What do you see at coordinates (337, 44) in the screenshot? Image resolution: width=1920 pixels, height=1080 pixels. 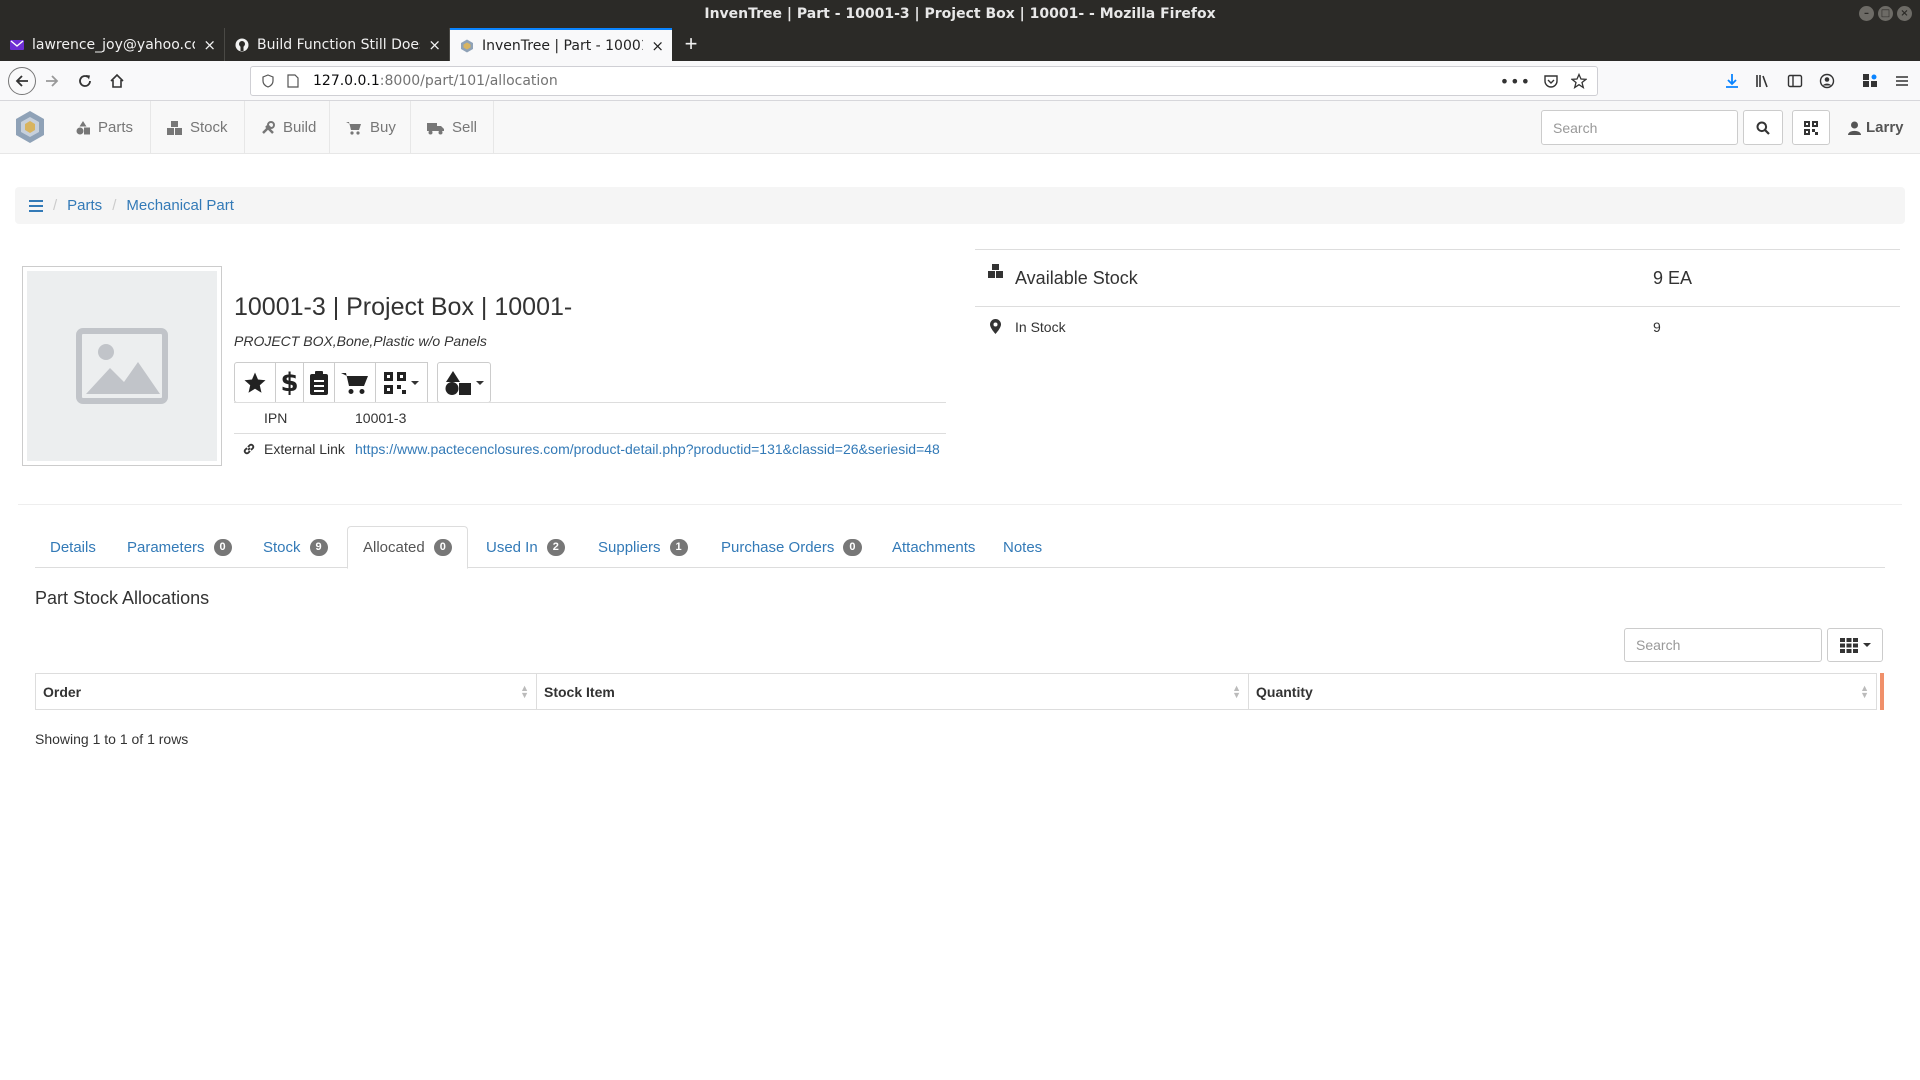 I see `browser-tab-github: Build Function Still Does ×` at bounding box center [337, 44].